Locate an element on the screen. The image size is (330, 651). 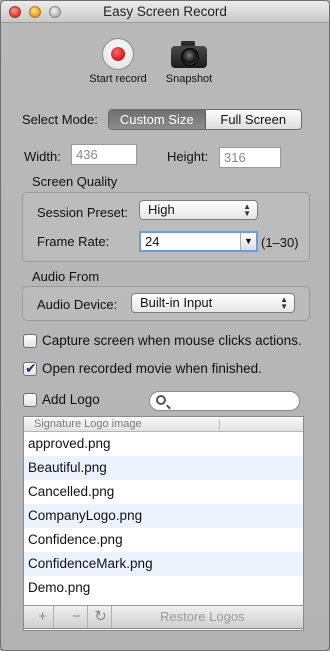
table-row: Demo.png is located at coordinates (163, 588).